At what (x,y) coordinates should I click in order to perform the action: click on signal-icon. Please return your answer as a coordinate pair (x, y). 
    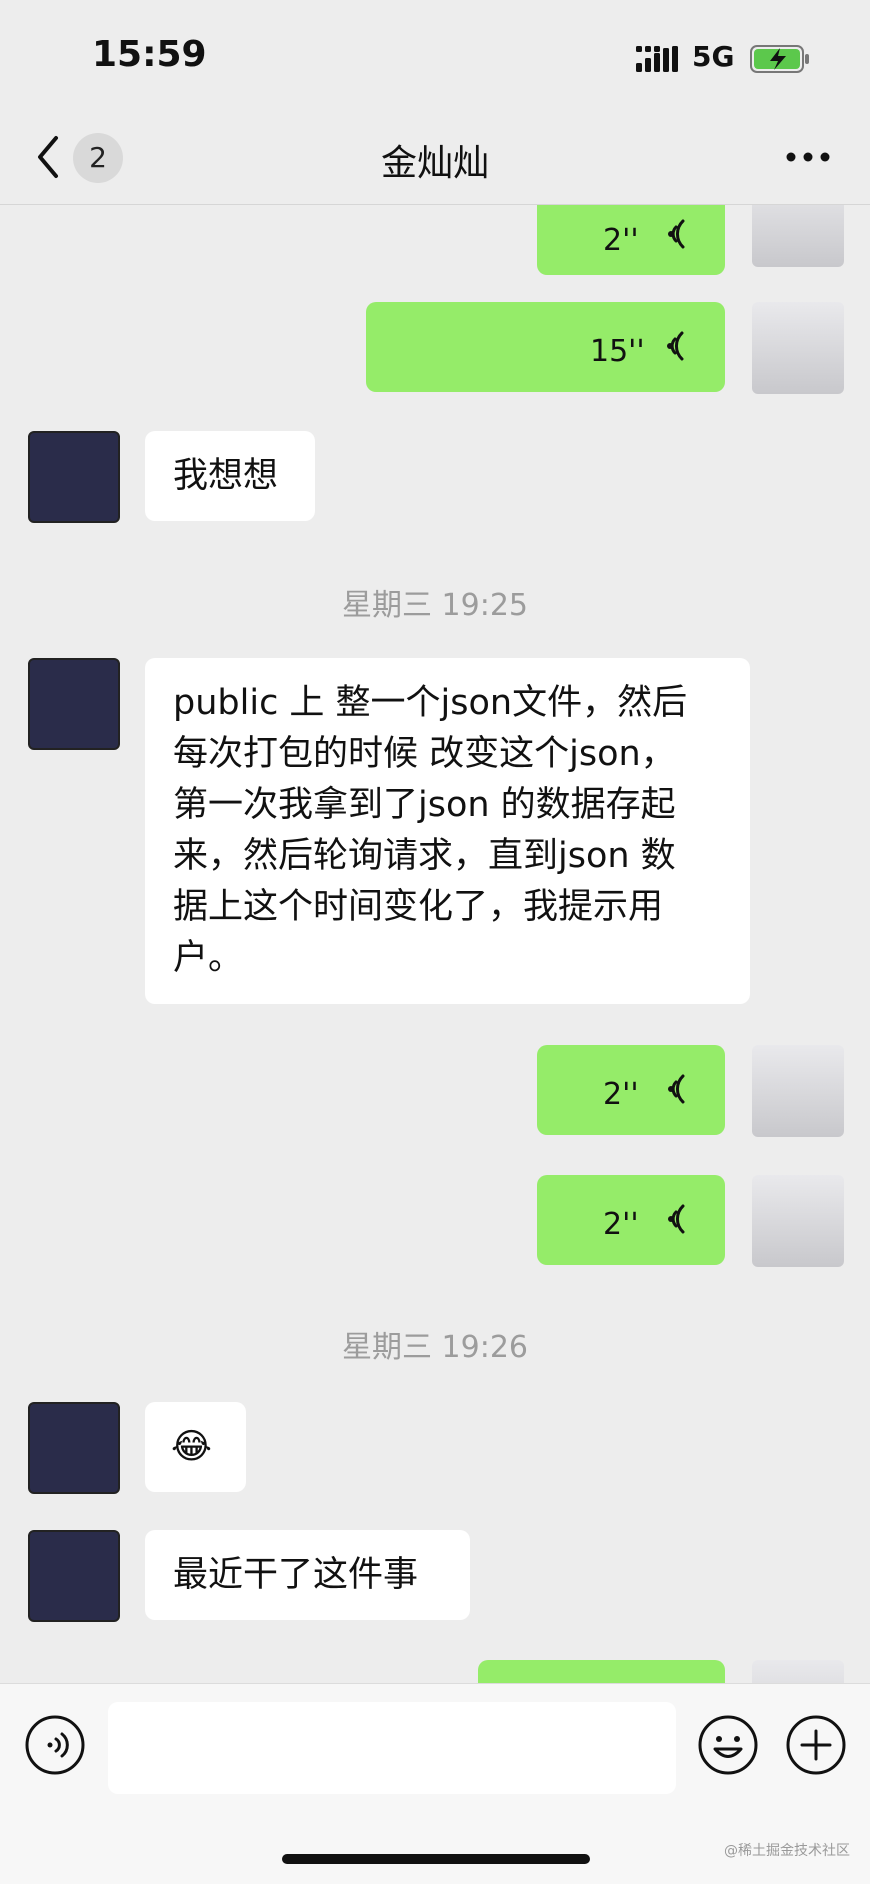
    Looking at the image, I should click on (657, 59).